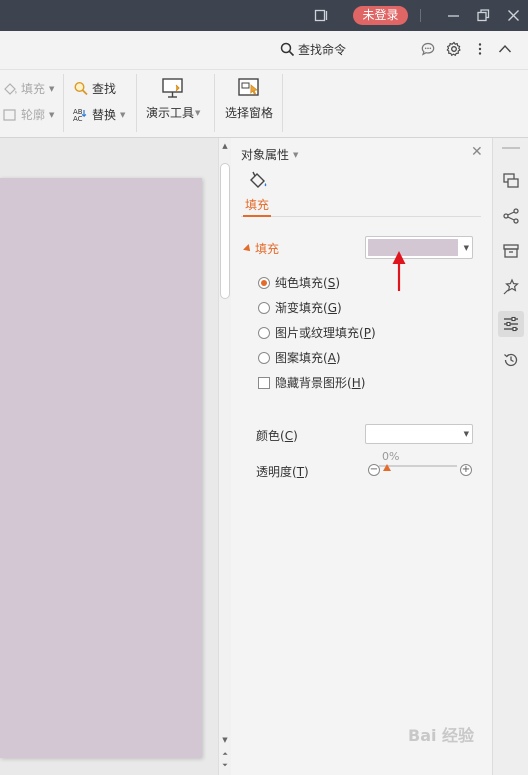  Describe the element at coordinates (123, 114) in the screenshot. I see `replace-dropdown-caret: ▼` at that location.